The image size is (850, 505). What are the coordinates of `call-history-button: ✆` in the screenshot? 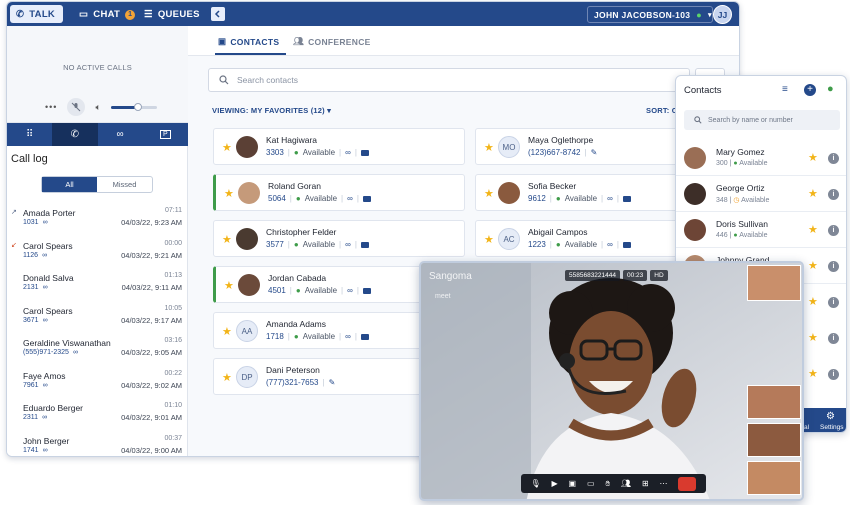 It's located at (75, 134).